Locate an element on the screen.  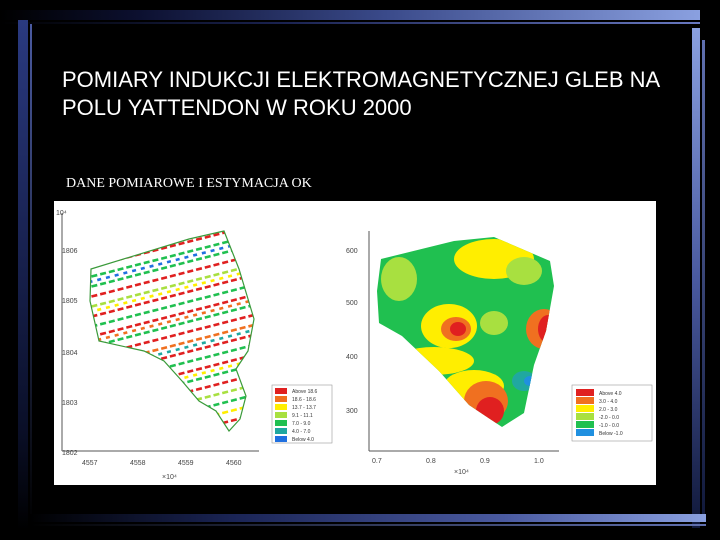
left-y-tick: 1803 is located at coordinates (70, 403).